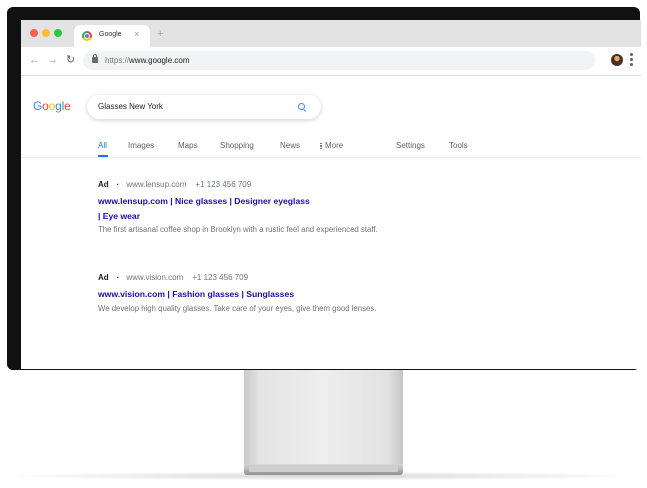 The height and width of the screenshot is (488, 647). I want to click on result-meta: Ad · www.vision.com +1 123 456 709, so click(238, 277).